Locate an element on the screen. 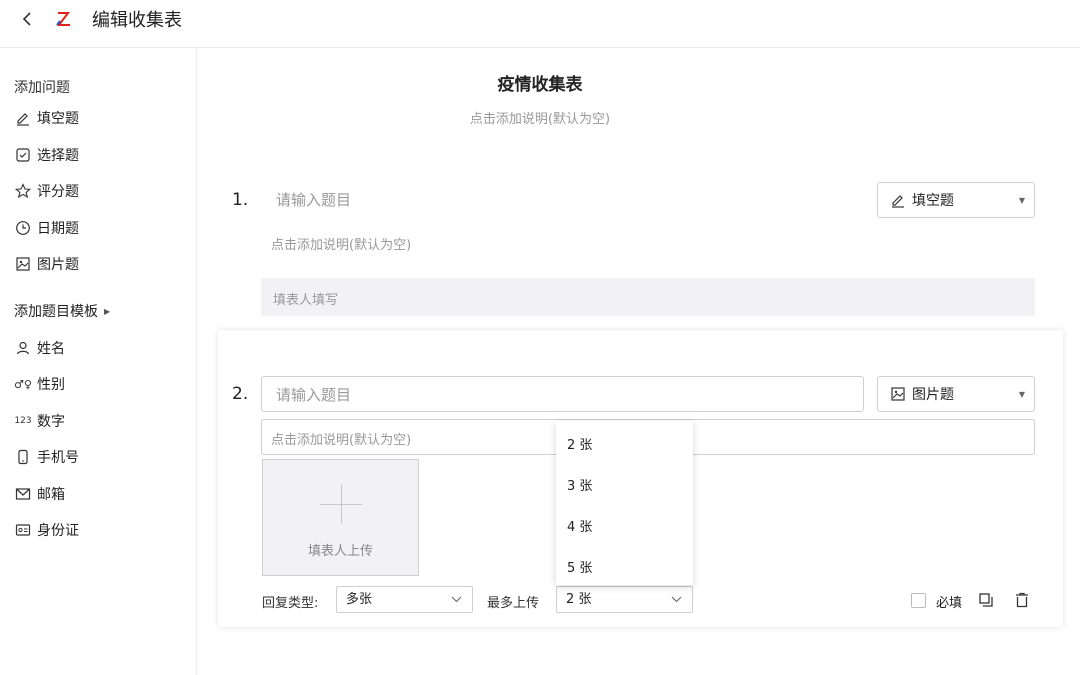  sidebar-item-rating: 评分题 is located at coordinates (46, 191).